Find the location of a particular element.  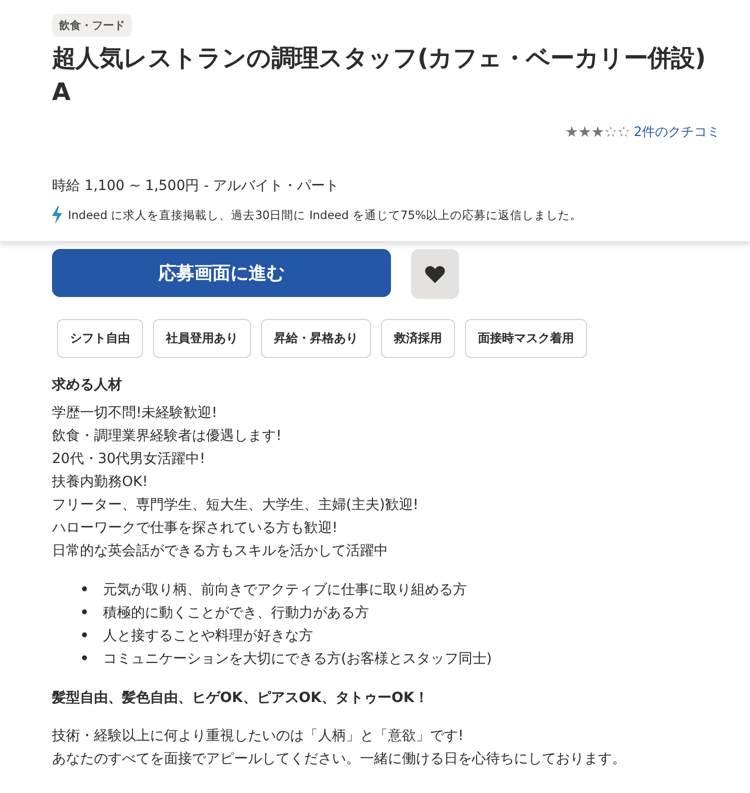

description-line: 日常的な英会話ができる方もスキルを活かして活躍中 is located at coordinates (220, 551).